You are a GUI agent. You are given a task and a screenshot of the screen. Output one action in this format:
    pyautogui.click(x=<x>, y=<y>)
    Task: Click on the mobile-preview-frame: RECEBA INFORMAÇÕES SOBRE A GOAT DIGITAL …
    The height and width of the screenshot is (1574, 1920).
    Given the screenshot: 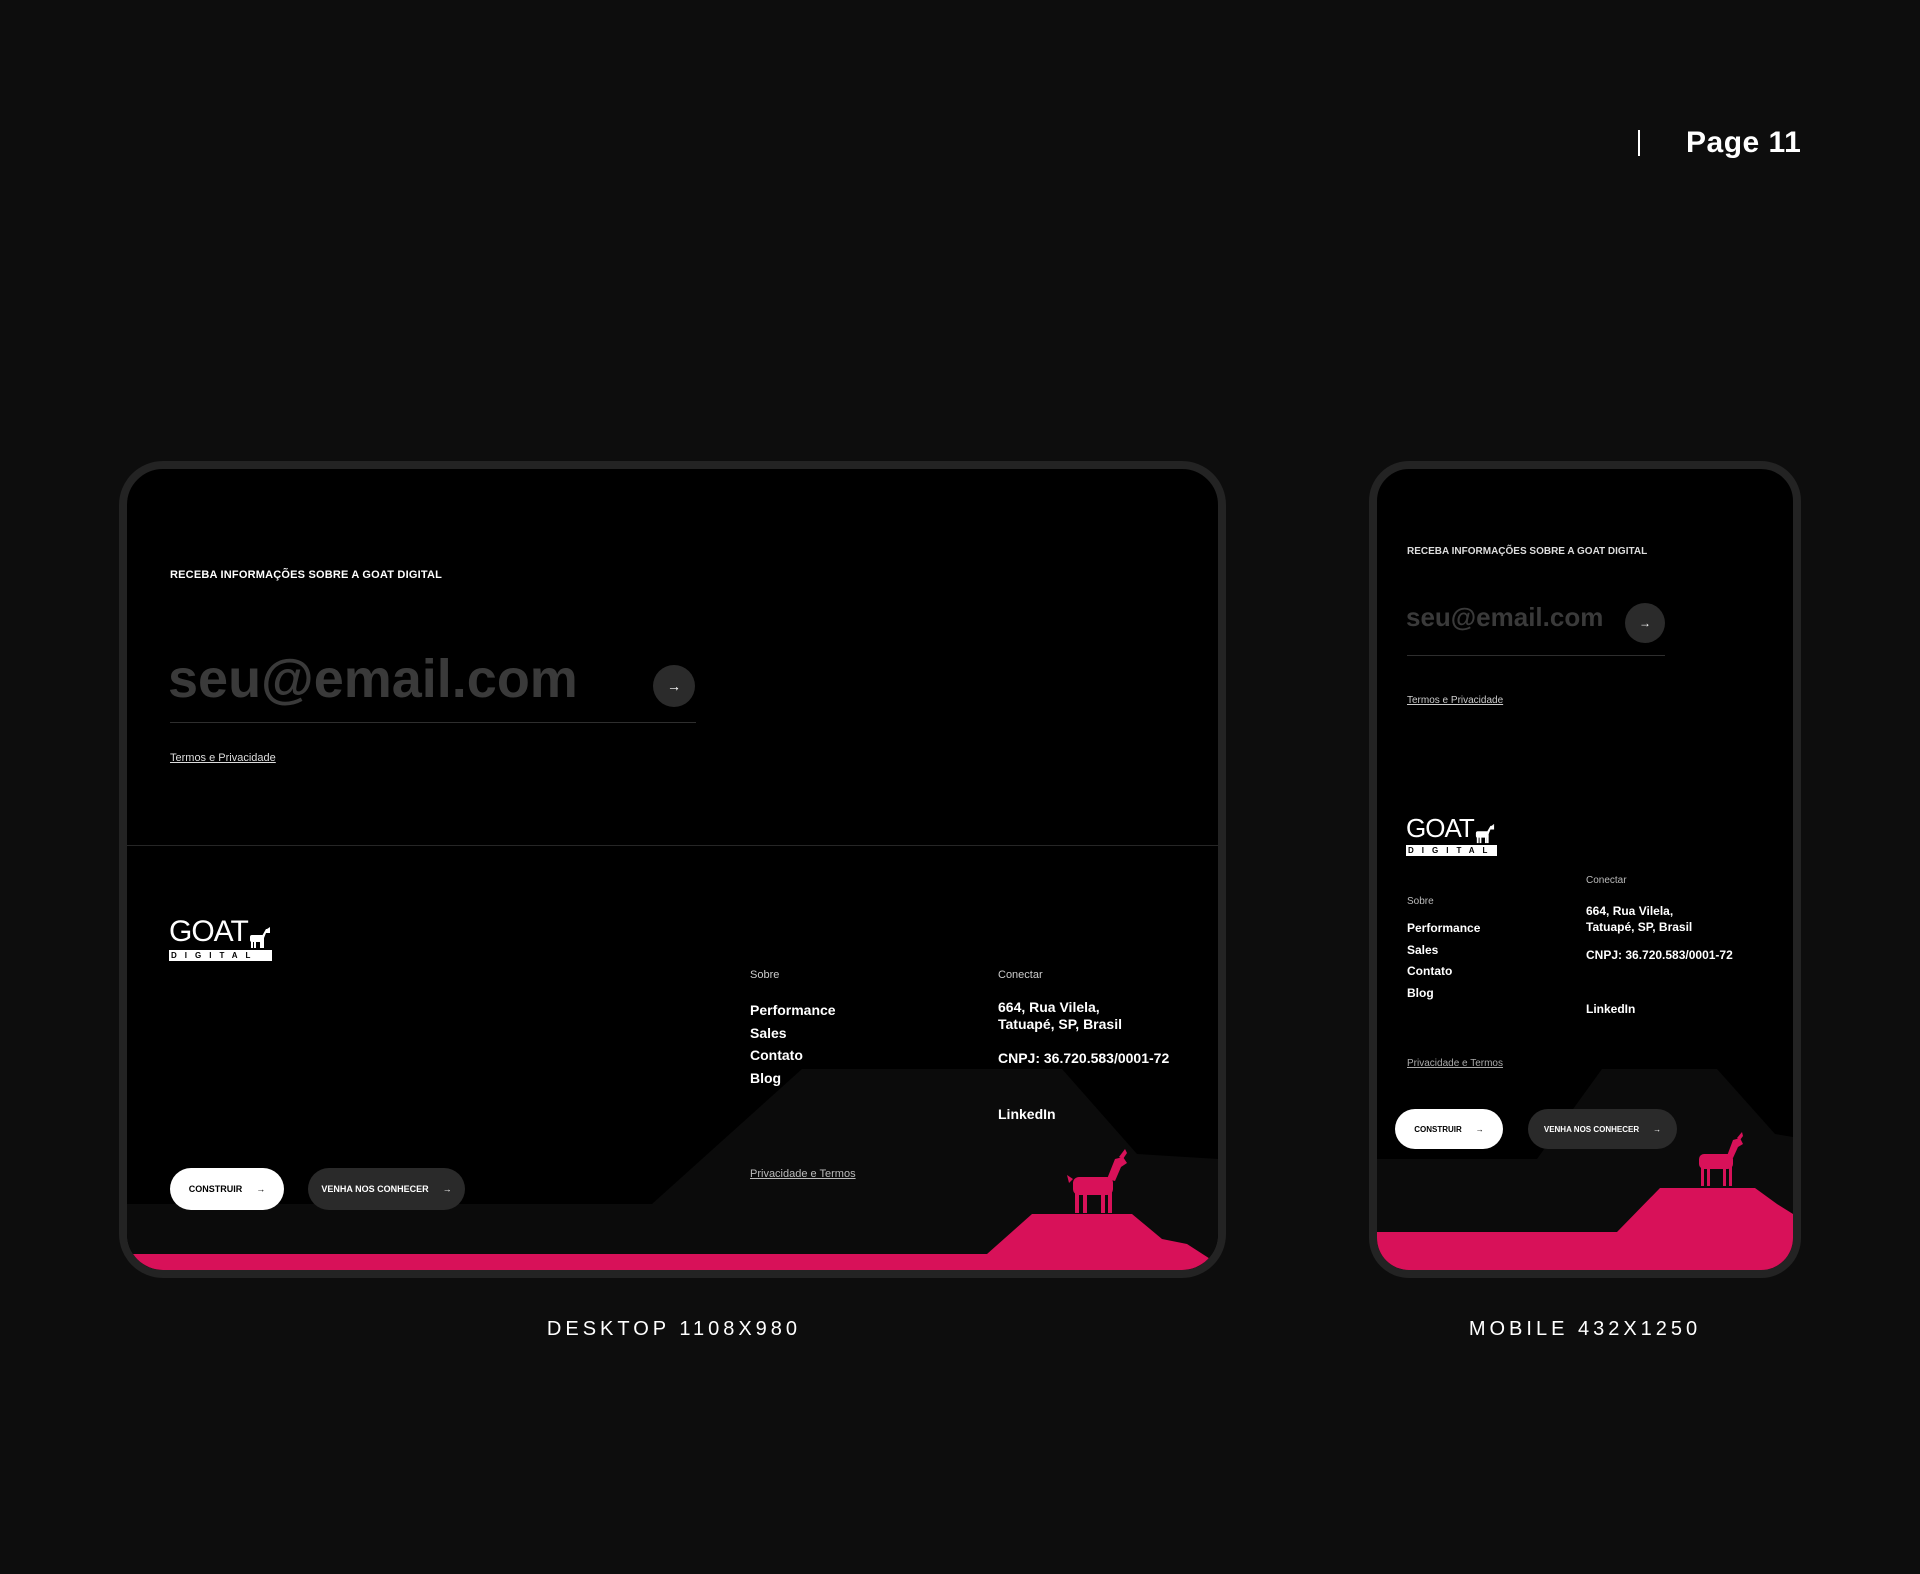 What is the action you would take?
    pyautogui.click(x=1585, y=869)
    